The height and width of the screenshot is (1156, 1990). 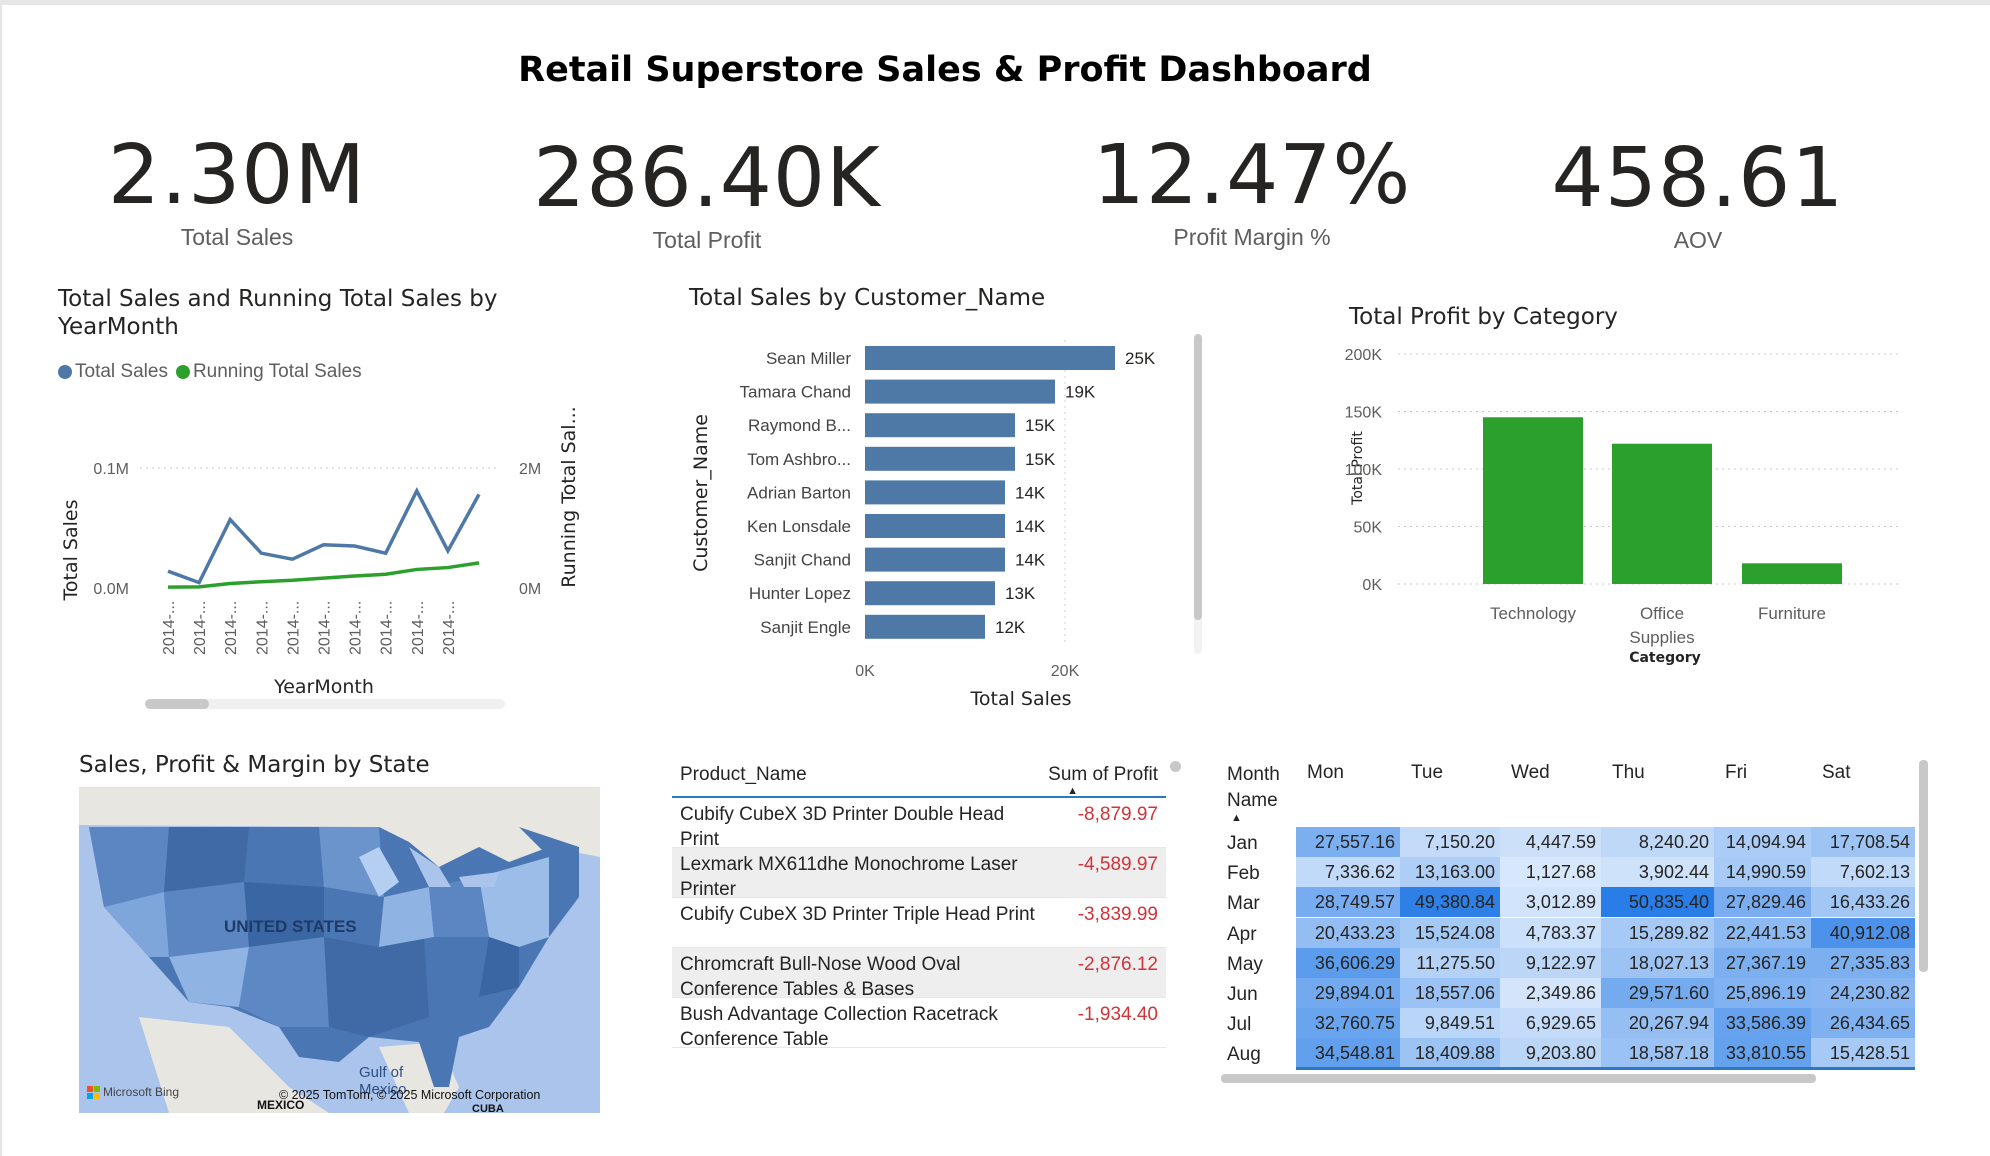 What do you see at coordinates (1348, 1053) in the screenshot?
I see `matrix-cell: 34,548.81` at bounding box center [1348, 1053].